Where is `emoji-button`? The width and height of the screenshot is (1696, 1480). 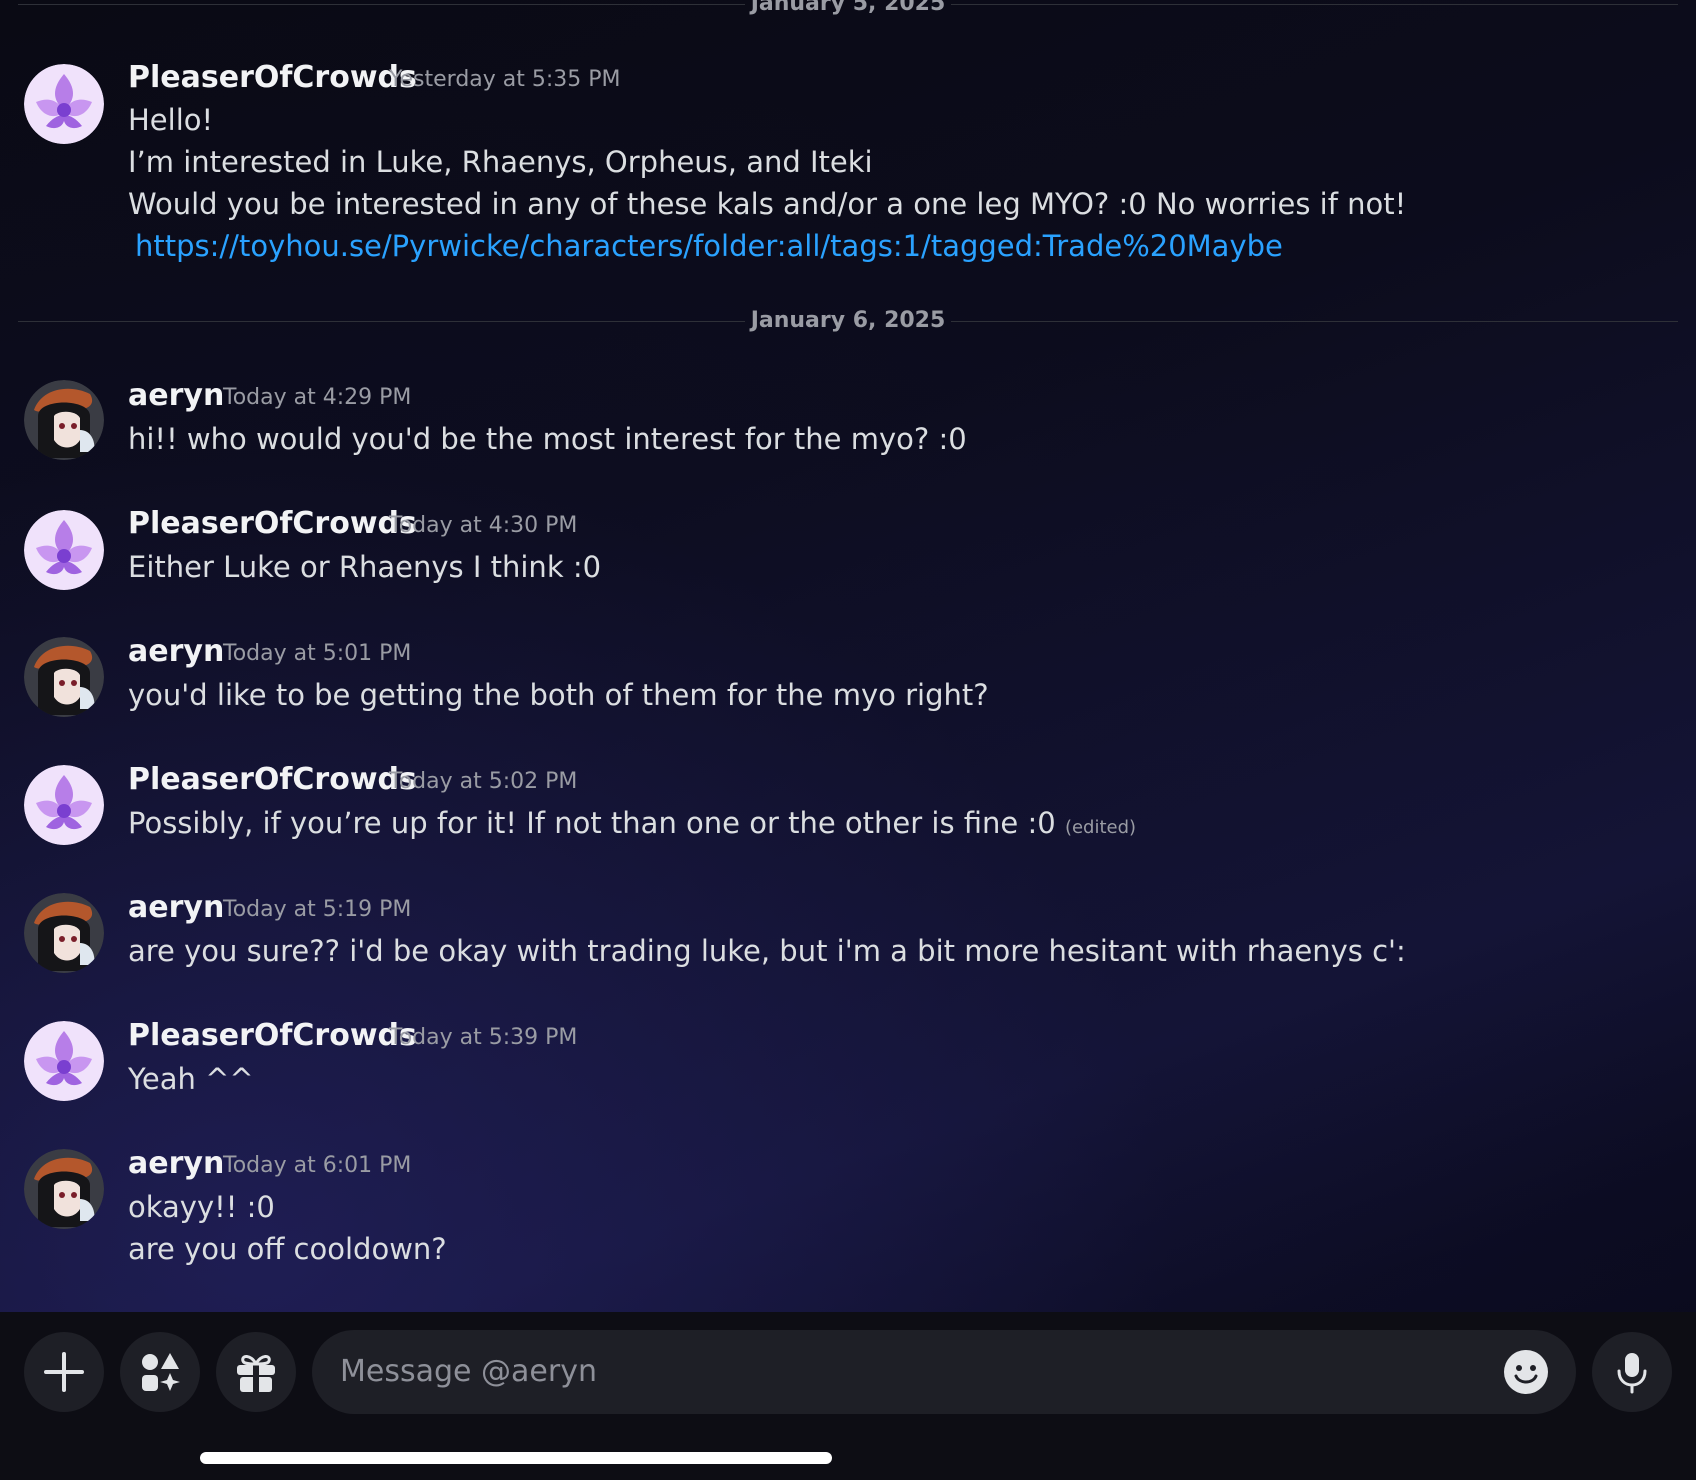 emoji-button is located at coordinates (1526, 1372).